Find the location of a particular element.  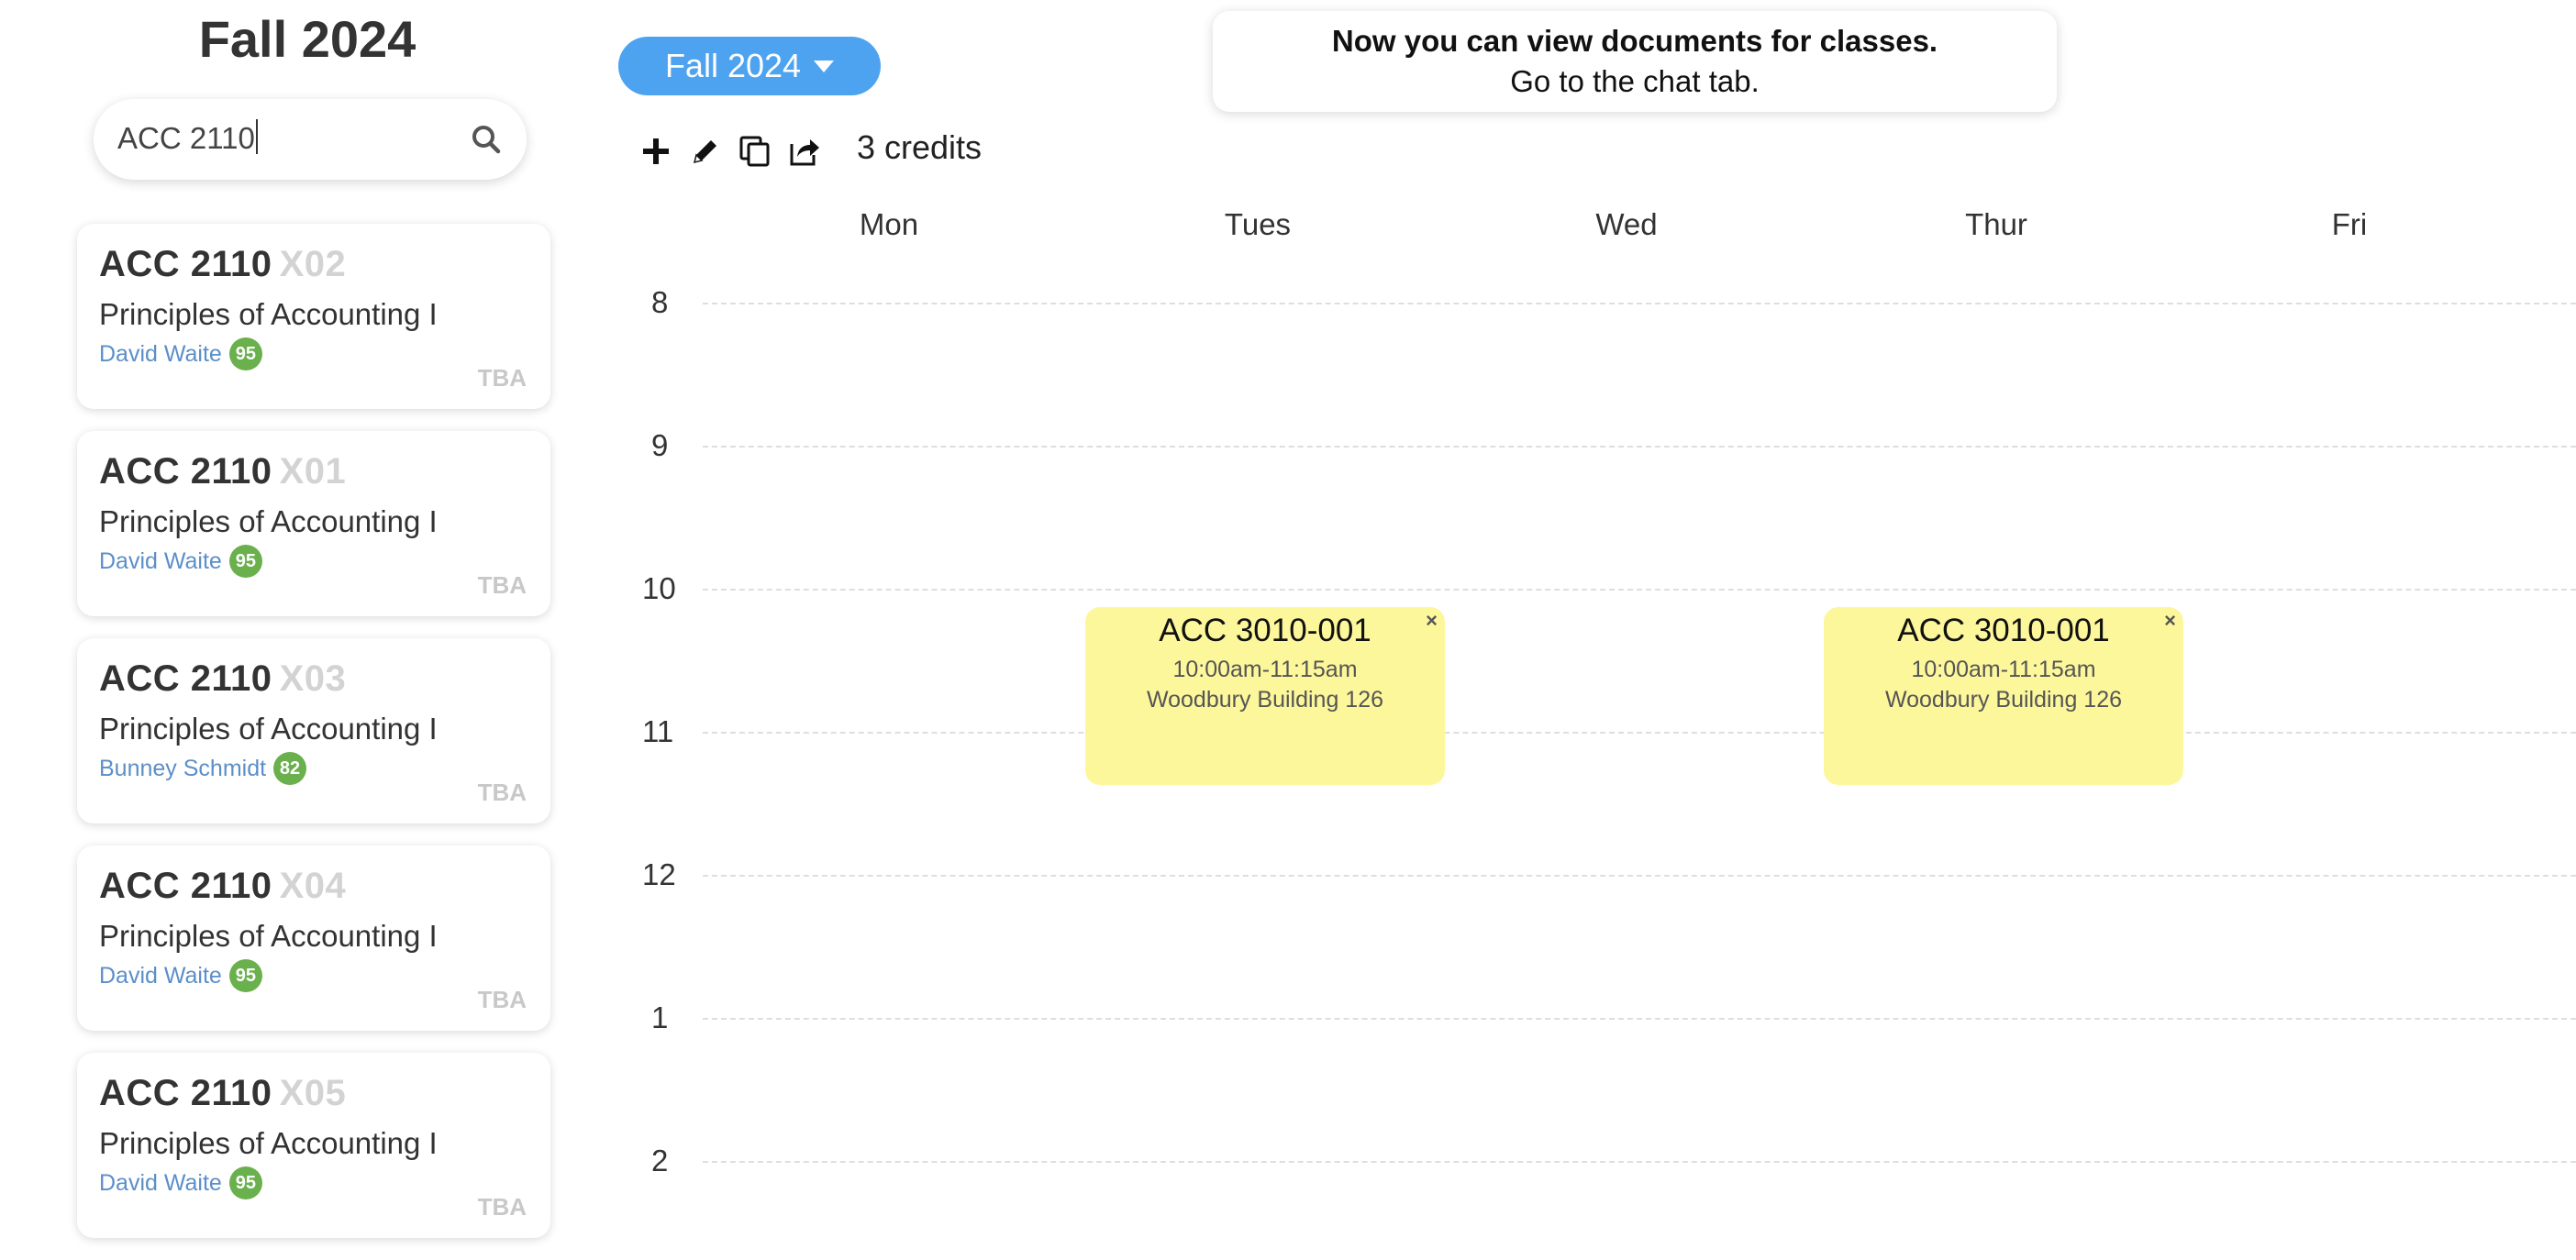

search-input: ACC 2110 is located at coordinates (187, 137).